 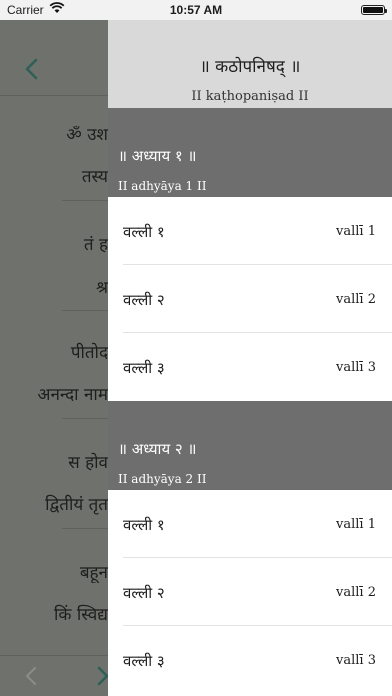 I want to click on verse-line: ॐ उश, so click(x=87, y=135).